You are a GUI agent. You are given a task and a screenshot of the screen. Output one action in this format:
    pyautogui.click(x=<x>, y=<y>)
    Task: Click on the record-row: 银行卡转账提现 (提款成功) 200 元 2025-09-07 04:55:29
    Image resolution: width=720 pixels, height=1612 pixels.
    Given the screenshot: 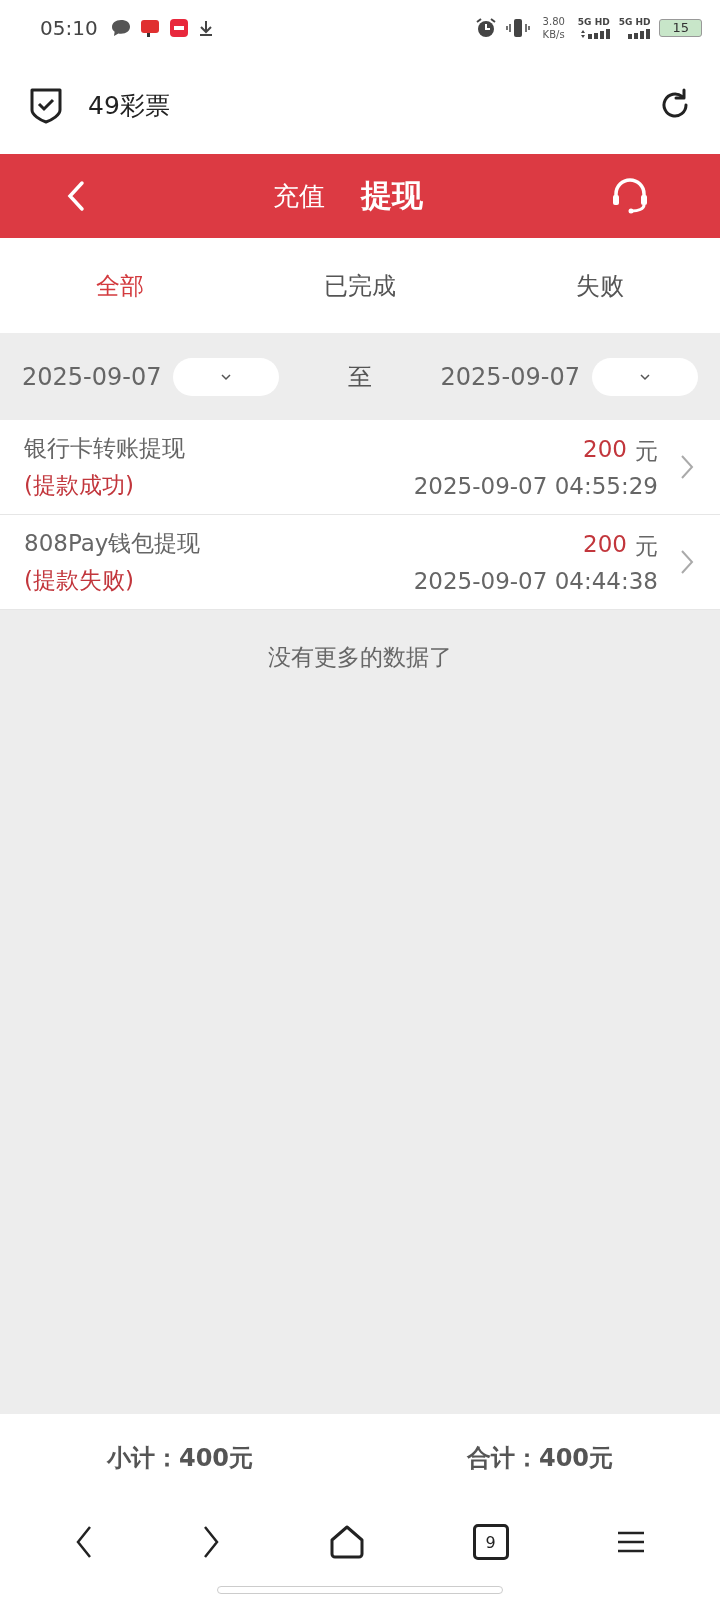 What is the action you would take?
    pyautogui.click(x=360, y=467)
    